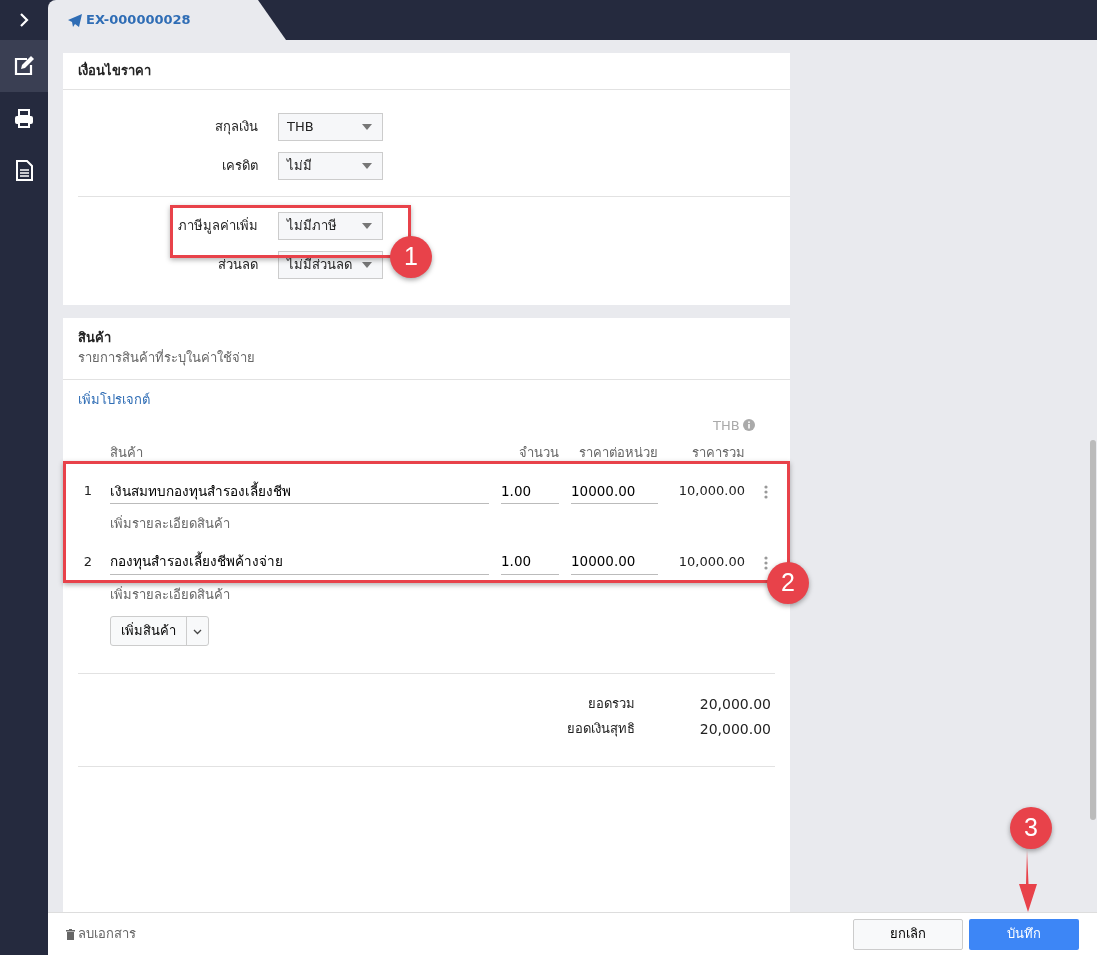 This screenshot has height=955, width=1097. What do you see at coordinates (330, 166) in the screenshot?
I see `dropdown-field: ไม่มี` at bounding box center [330, 166].